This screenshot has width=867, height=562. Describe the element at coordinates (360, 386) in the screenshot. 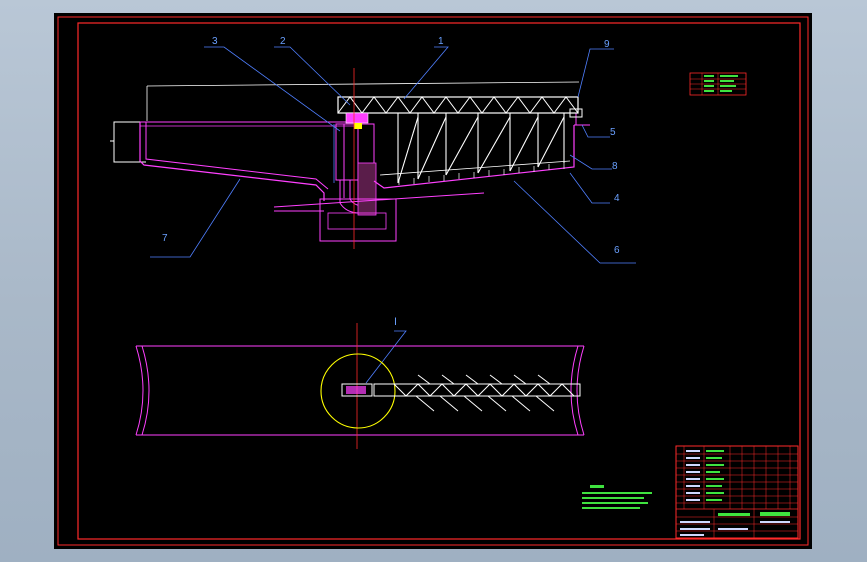

I see `plan-view` at that location.